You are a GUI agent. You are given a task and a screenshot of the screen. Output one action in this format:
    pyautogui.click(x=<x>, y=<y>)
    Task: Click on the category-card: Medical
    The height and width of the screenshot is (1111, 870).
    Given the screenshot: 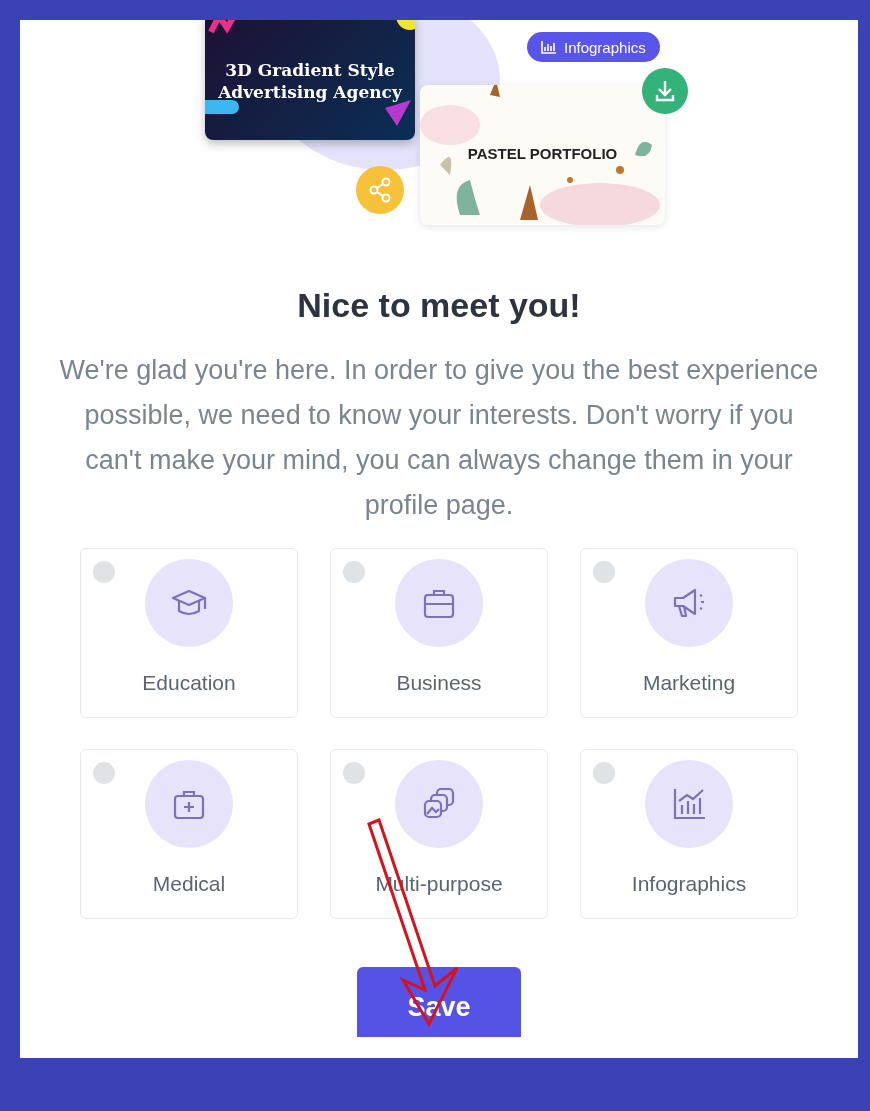 What is the action you would take?
    pyautogui.click(x=189, y=834)
    